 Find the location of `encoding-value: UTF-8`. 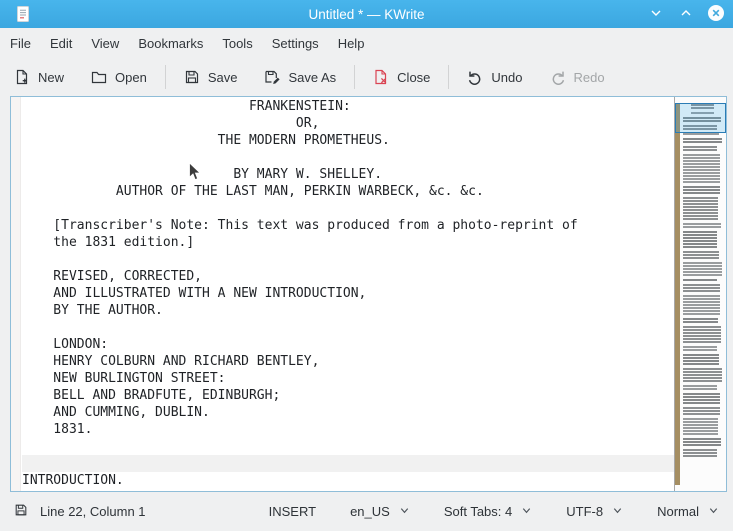

encoding-value: UTF-8 is located at coordinates (585, 511).